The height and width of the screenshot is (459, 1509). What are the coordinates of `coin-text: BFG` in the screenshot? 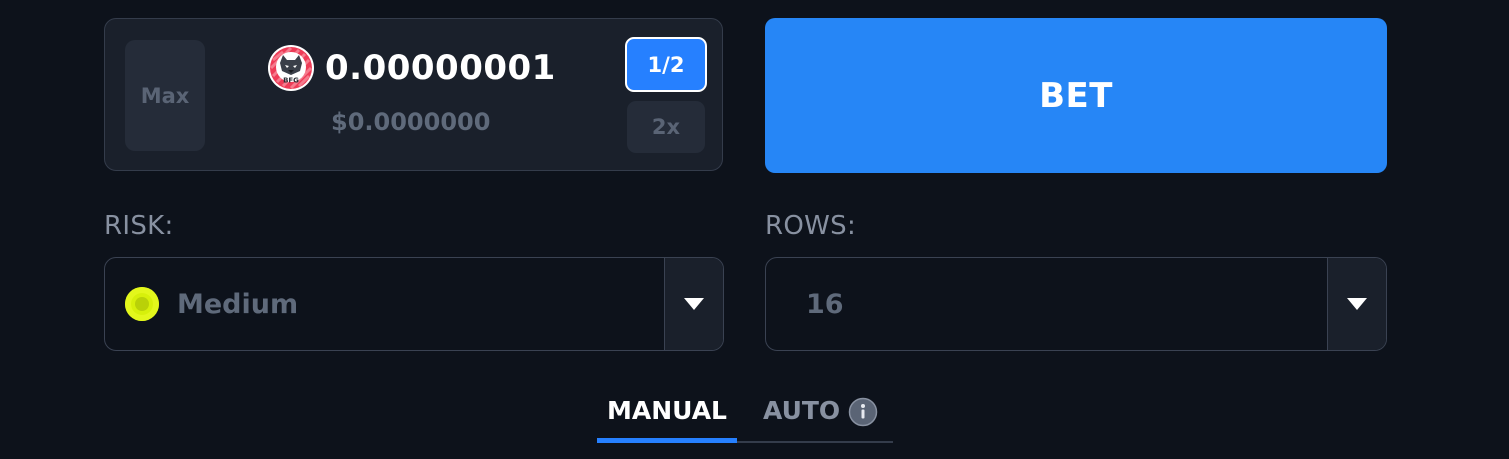 It's located at (291, 81).